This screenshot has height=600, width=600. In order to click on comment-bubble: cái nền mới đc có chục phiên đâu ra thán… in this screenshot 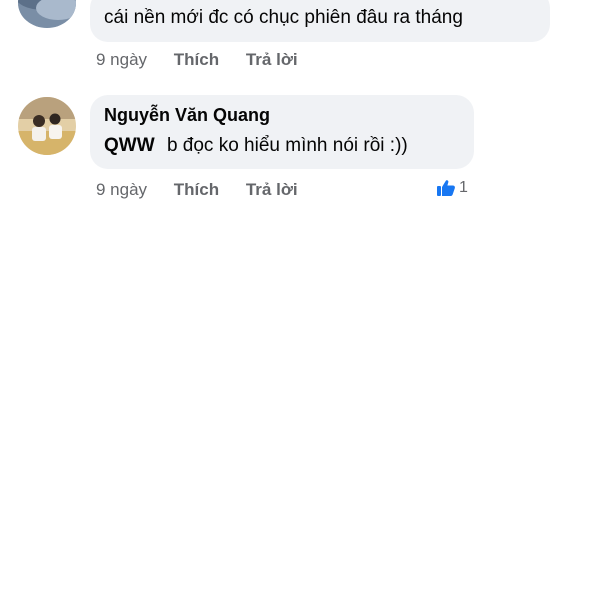, I will do `click(320, 21)`.